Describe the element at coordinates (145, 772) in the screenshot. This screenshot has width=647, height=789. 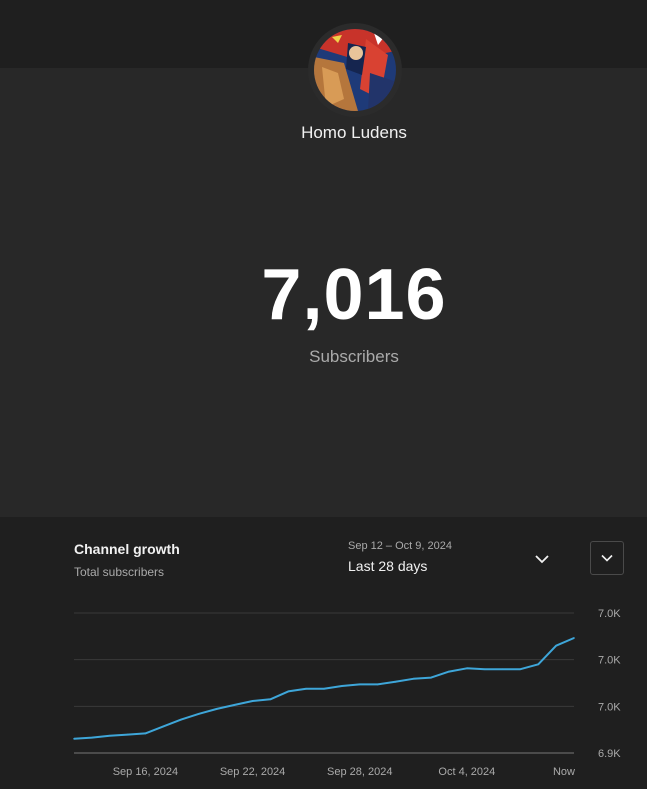
I see `x-tick-label: Sep 16, 2024` at that location.